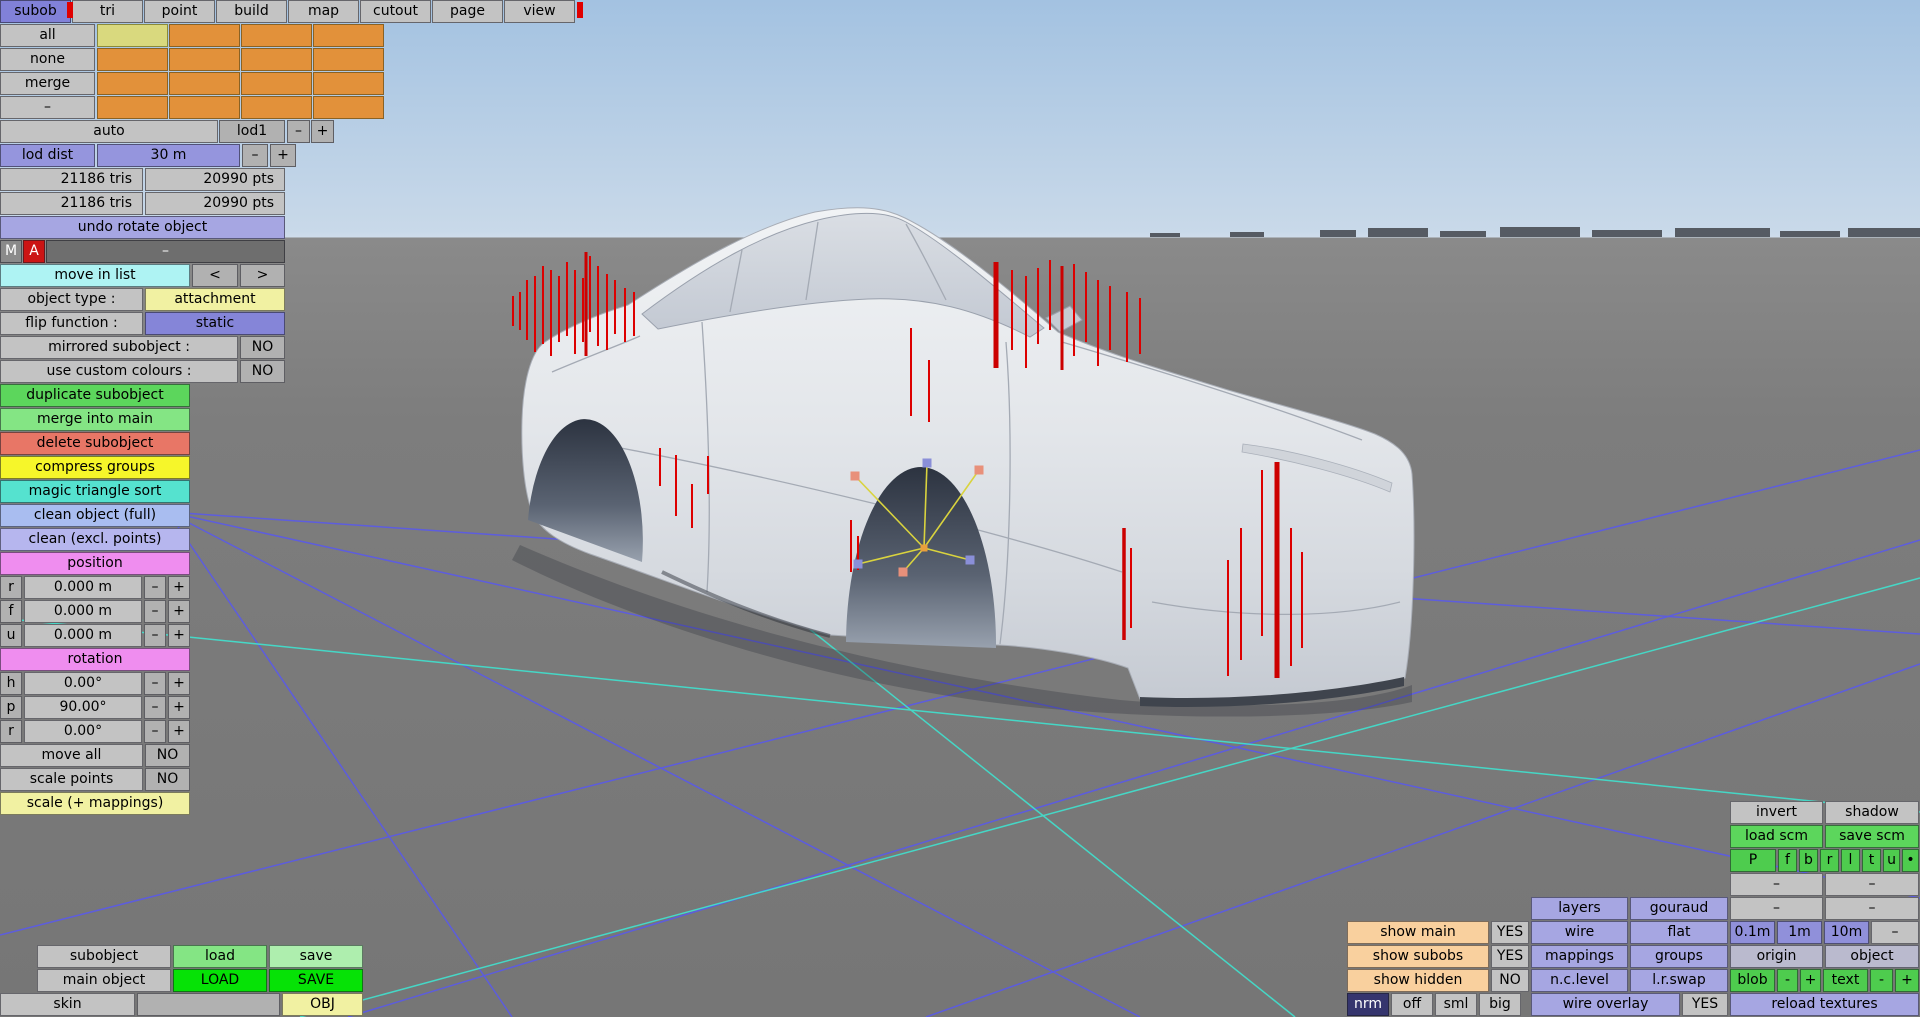 This screenshot has width=1920, height=1017. Describe the element at coordinates (1872, 836) in the screenshot. I see `save-scm-button: save scm` at that location.